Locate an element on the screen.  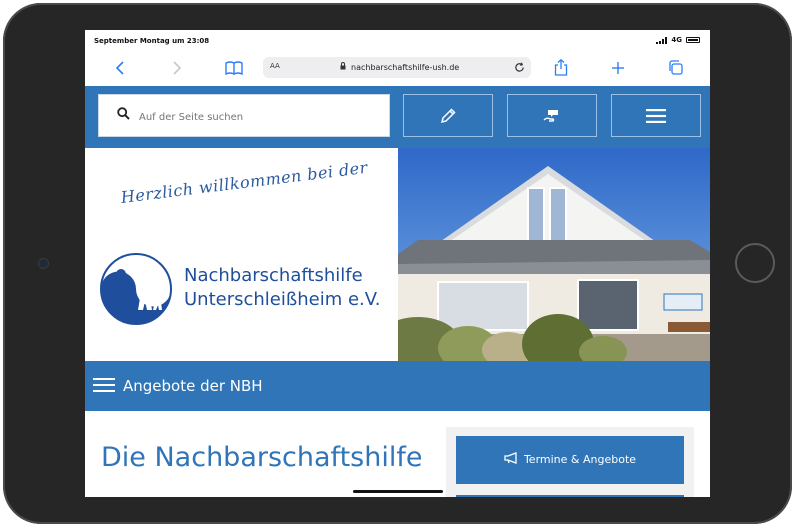
share-icon is located at coordinates (561, 68).